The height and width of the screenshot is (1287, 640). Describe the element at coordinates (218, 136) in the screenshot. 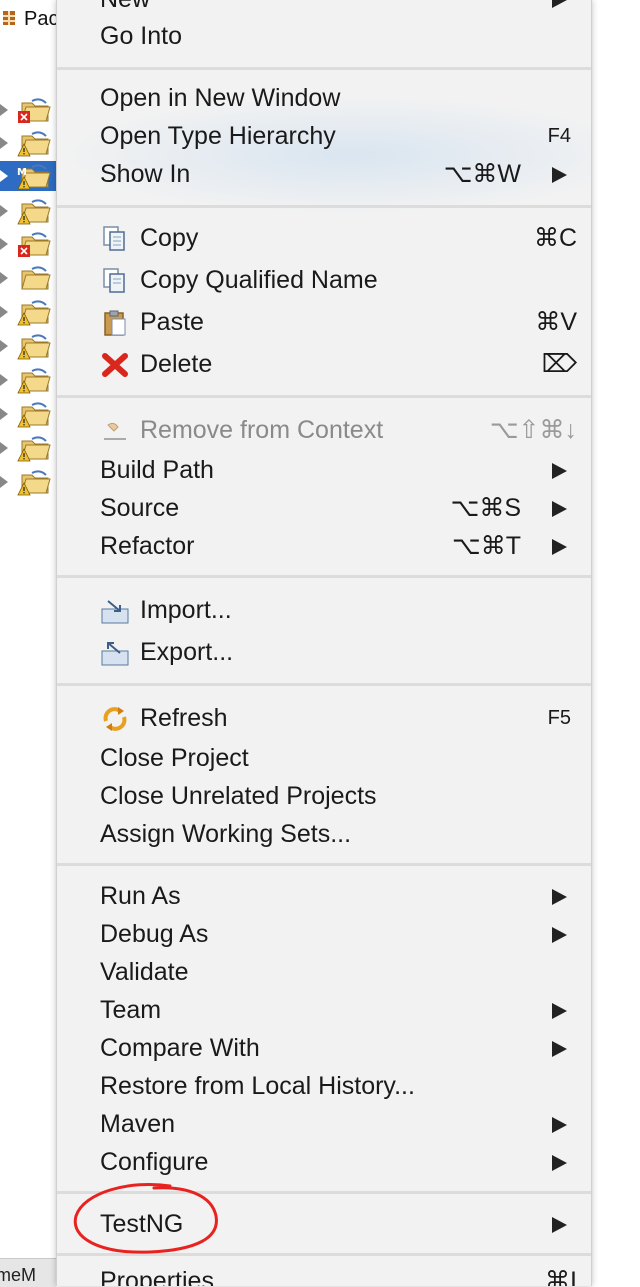

I see `menu-item-label: Open Type Hierarchy` at that location.